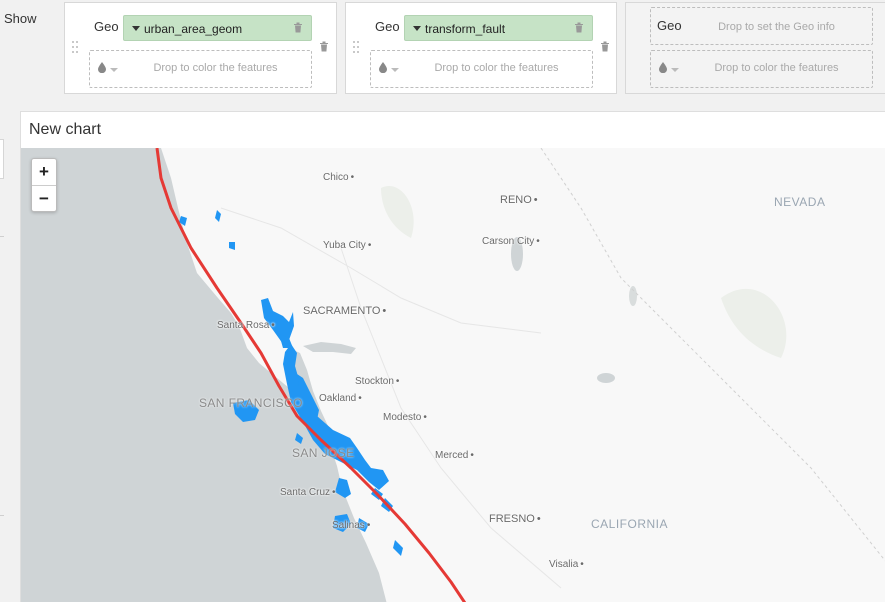 This screenshot has width=885, height=602. I want to click on zoom-in-button: +, so click(44, 172).